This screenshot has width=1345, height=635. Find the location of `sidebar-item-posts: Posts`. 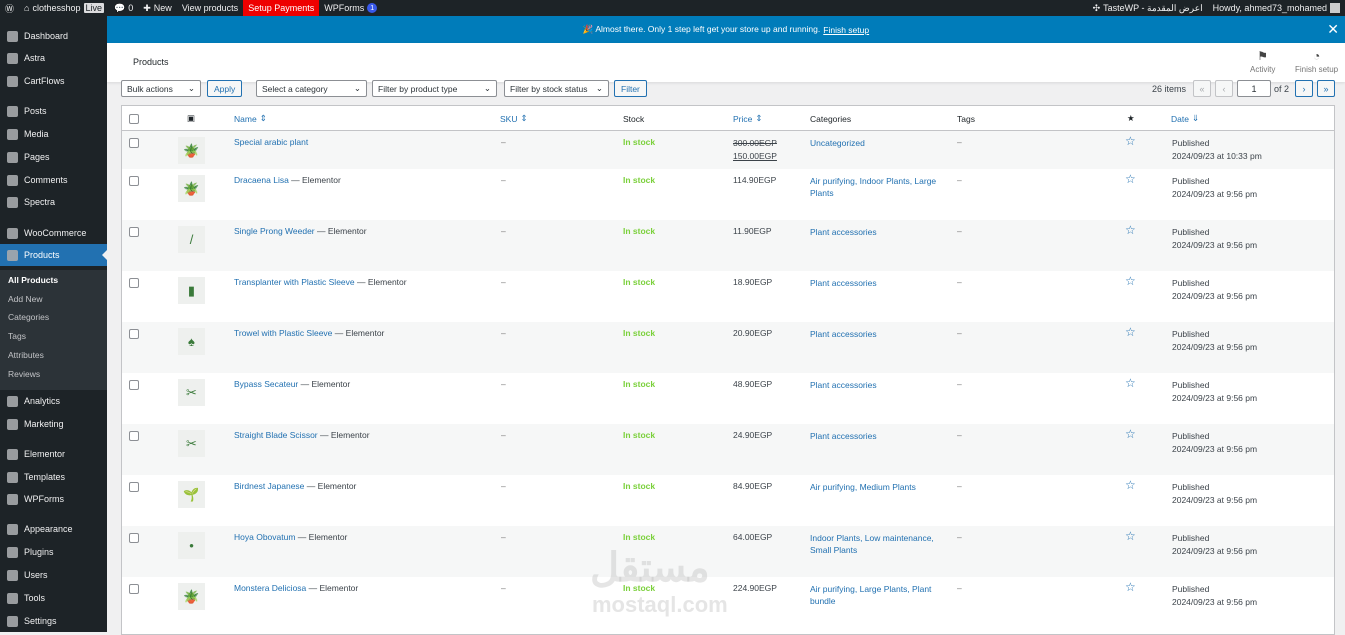

sidebar-item-posts: Posts is located at coordinates (53, 111).